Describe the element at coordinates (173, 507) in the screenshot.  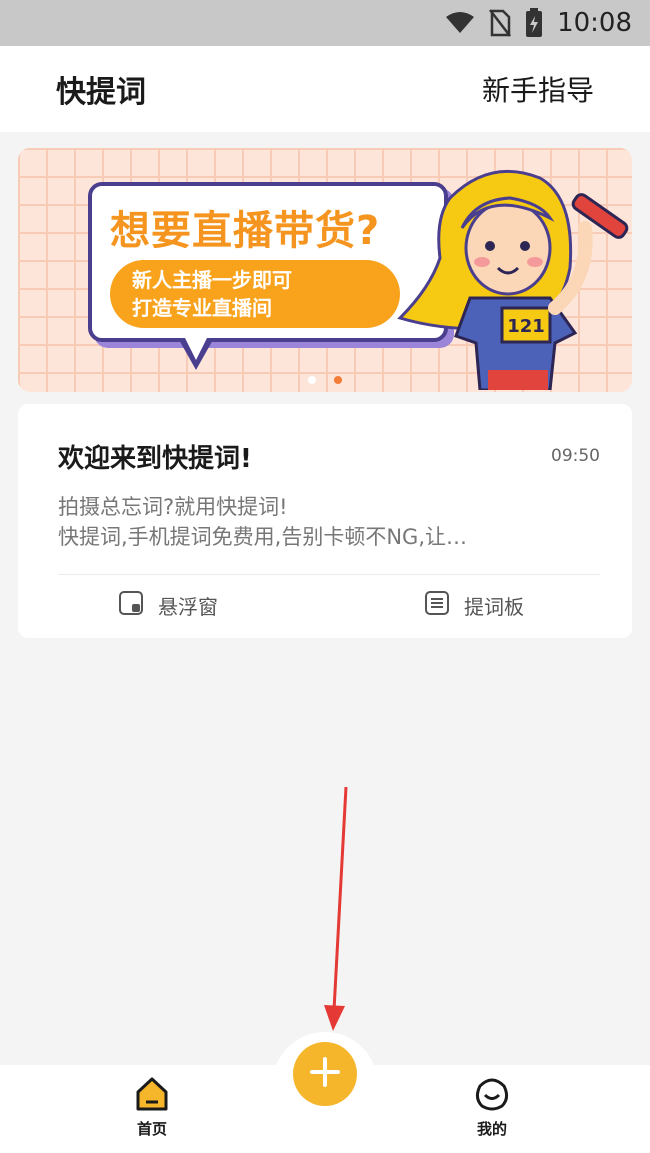
I see `card-preview-line1: 拍摄总忘词?就用快提词!` at that location.